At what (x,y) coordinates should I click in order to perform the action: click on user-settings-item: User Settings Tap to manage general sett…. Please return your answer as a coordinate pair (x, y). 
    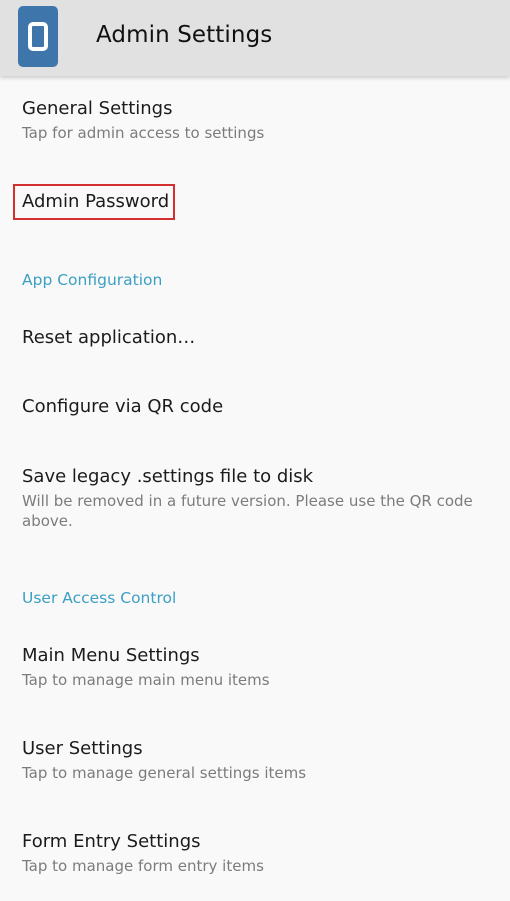
    Looking at the image, I should click on (257, 760).